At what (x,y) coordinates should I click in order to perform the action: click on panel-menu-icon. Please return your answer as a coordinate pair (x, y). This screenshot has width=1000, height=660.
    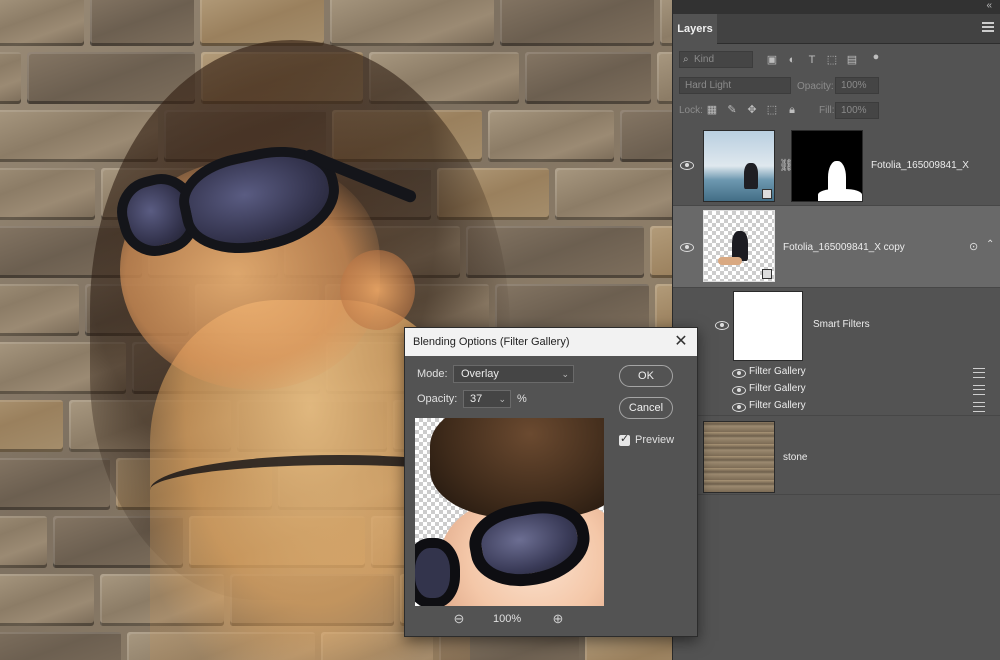
    Looking at the image, I should click on (988, 27).